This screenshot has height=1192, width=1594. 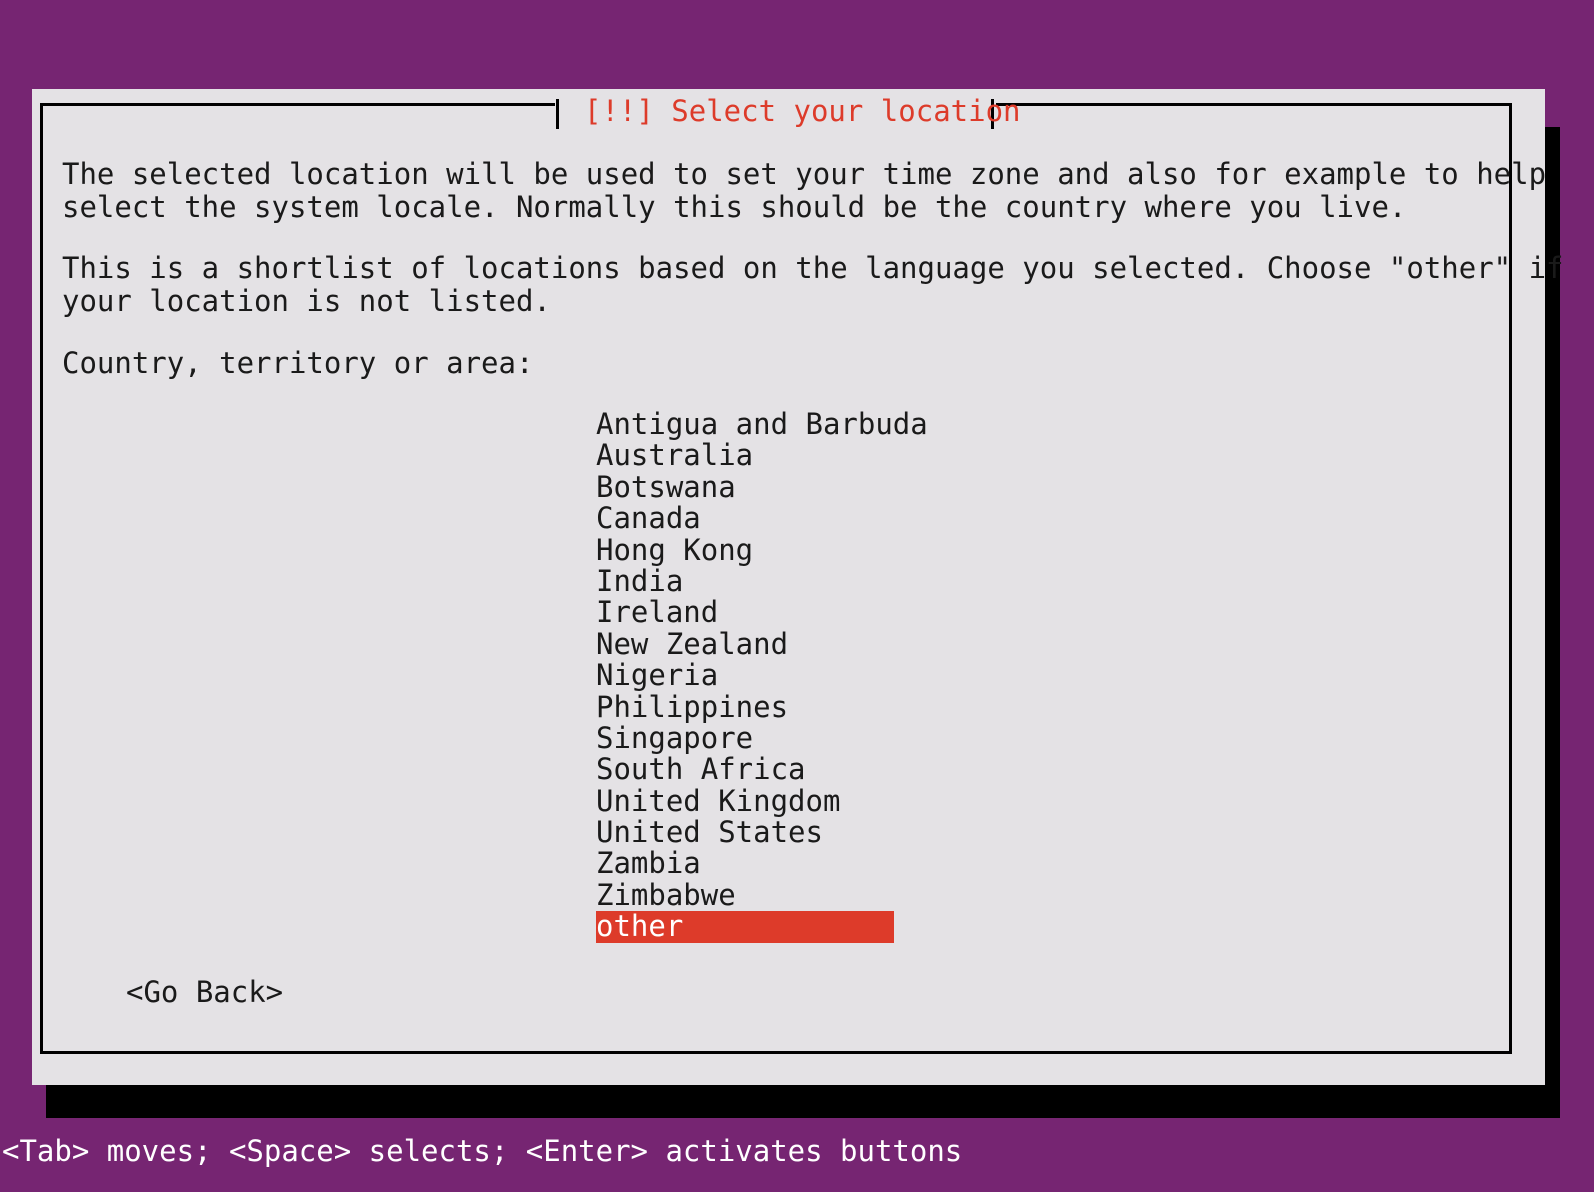 I want to click on country-list-item: Canada, so click(x=1026, y=518).